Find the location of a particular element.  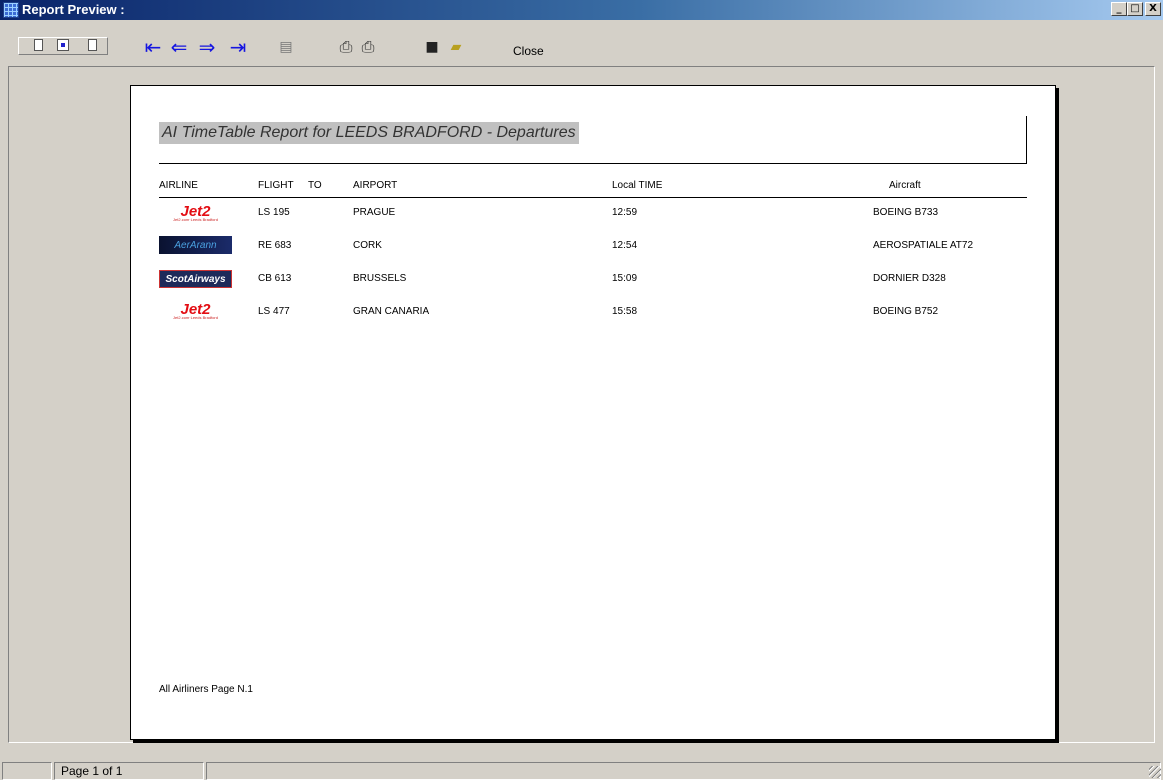

time-cell: 15:09 is located at coordinates (625, 278).